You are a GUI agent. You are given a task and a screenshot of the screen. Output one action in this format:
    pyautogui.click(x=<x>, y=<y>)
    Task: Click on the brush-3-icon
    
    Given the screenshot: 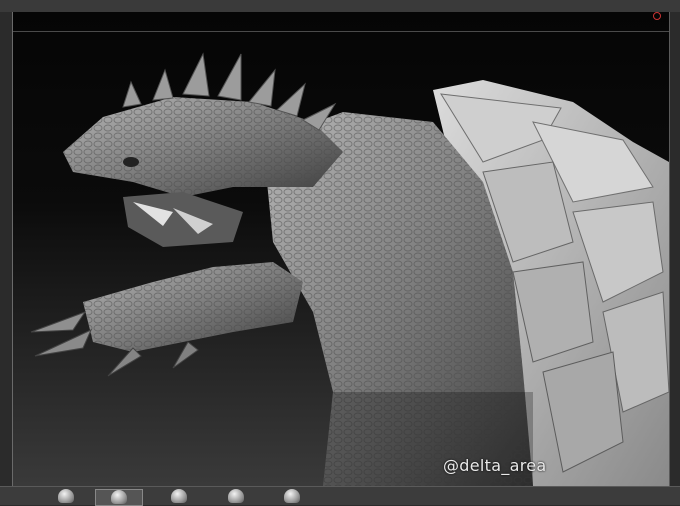 What is the action you would take?
    pyautogui.click(x=179, y=496)
    